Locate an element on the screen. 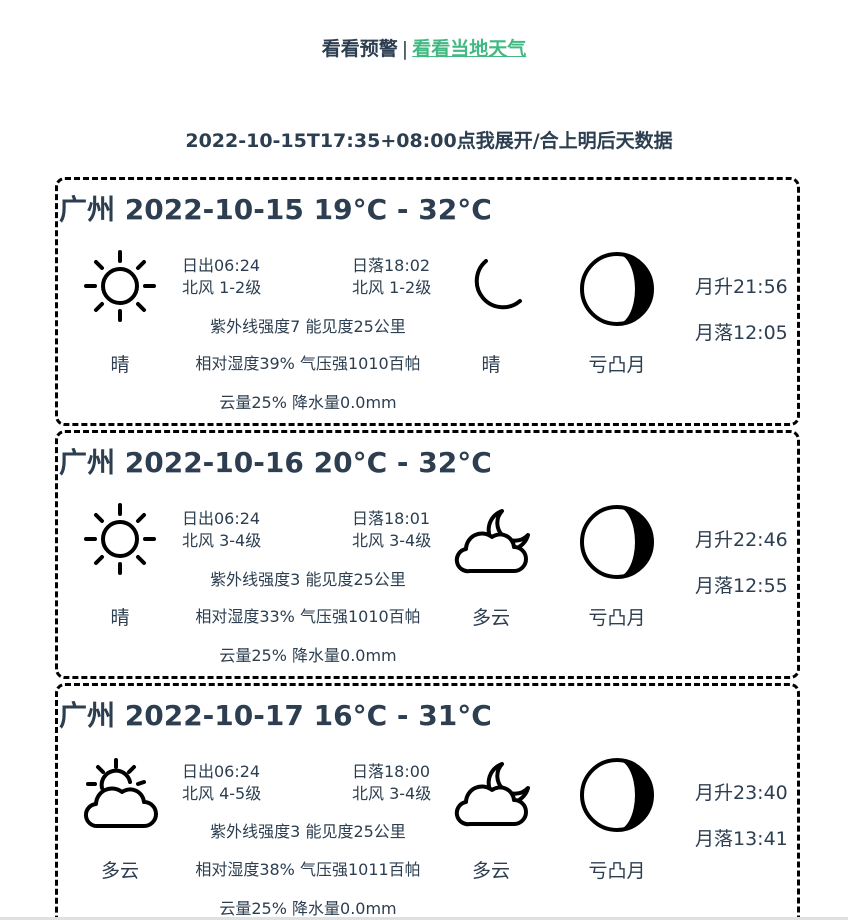 The width and height of the screenshot is (848, 920). card-title: 广州 2022-10-16 20°C - 32°C is located at coordinates (275, 462).